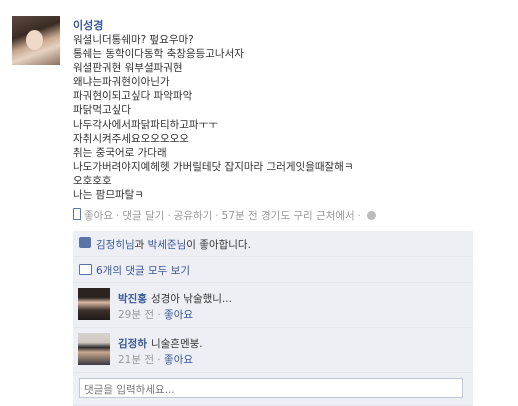 This screenshot has height=406, width=518. I want to click on post-actions: 좋아요 · 댓글 달기 · 공유하기 · 57분 전 경기도 구리 근처에서 ·, so click(224, 215).